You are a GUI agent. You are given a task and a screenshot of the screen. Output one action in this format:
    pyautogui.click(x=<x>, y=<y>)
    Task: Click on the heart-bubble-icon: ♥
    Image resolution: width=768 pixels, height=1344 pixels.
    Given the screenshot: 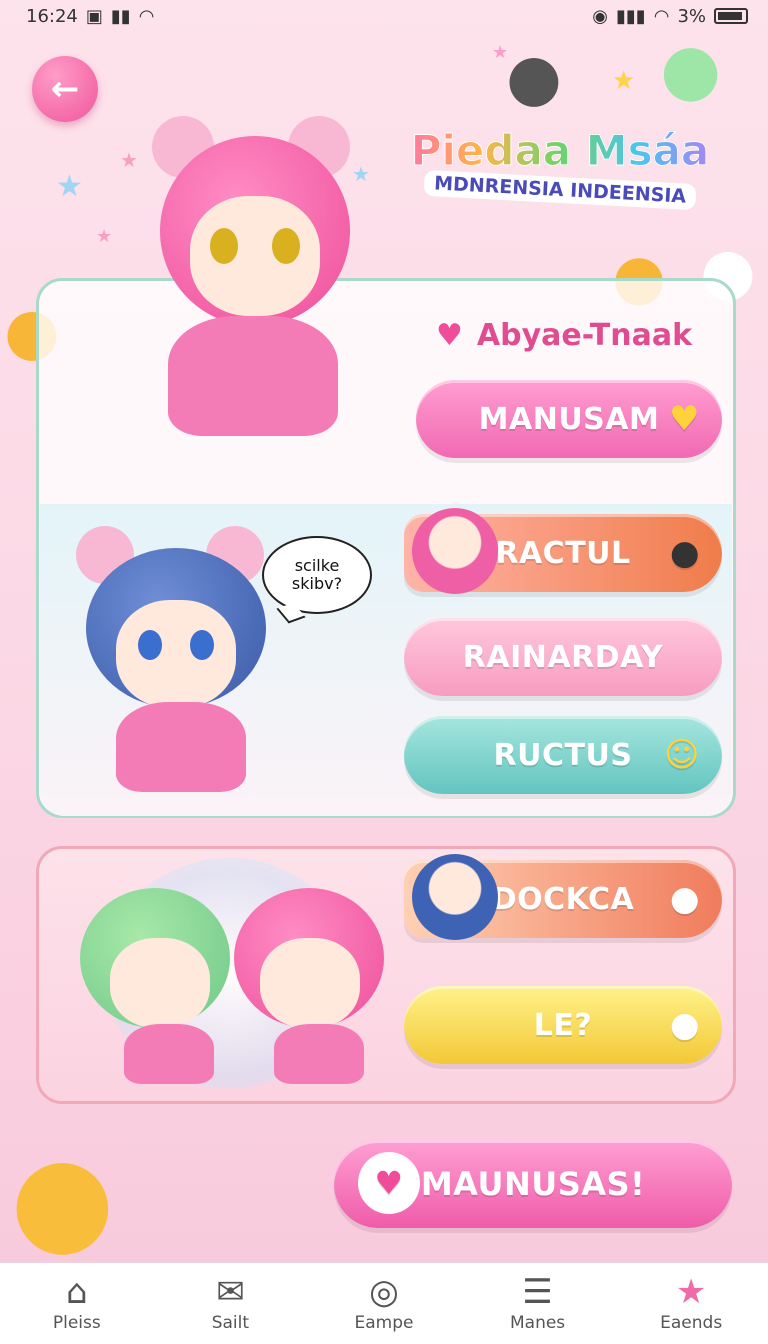 What is the action you would take?
    pyautogui.click(x=389, y=1183)
    